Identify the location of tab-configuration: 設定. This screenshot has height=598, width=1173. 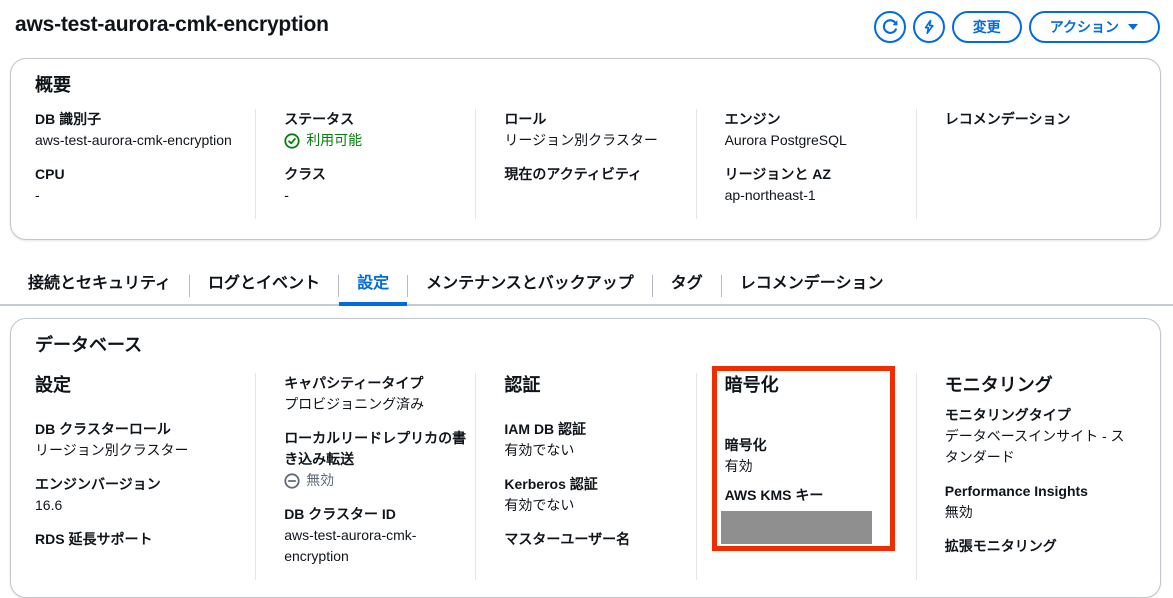
(373, 286).